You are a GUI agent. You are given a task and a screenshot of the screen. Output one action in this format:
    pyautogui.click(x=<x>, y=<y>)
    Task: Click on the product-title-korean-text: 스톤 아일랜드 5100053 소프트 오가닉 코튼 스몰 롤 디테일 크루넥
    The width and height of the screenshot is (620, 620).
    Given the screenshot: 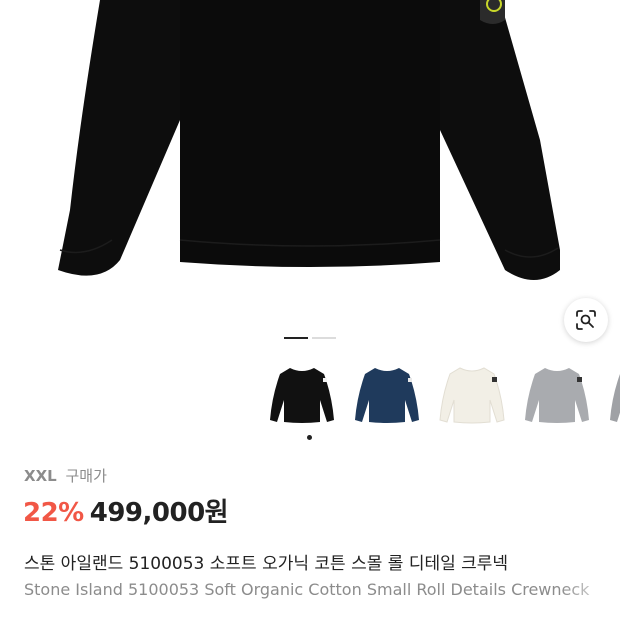 What is the action you would take?
    pyautogui.click(x=266, y=564)
    